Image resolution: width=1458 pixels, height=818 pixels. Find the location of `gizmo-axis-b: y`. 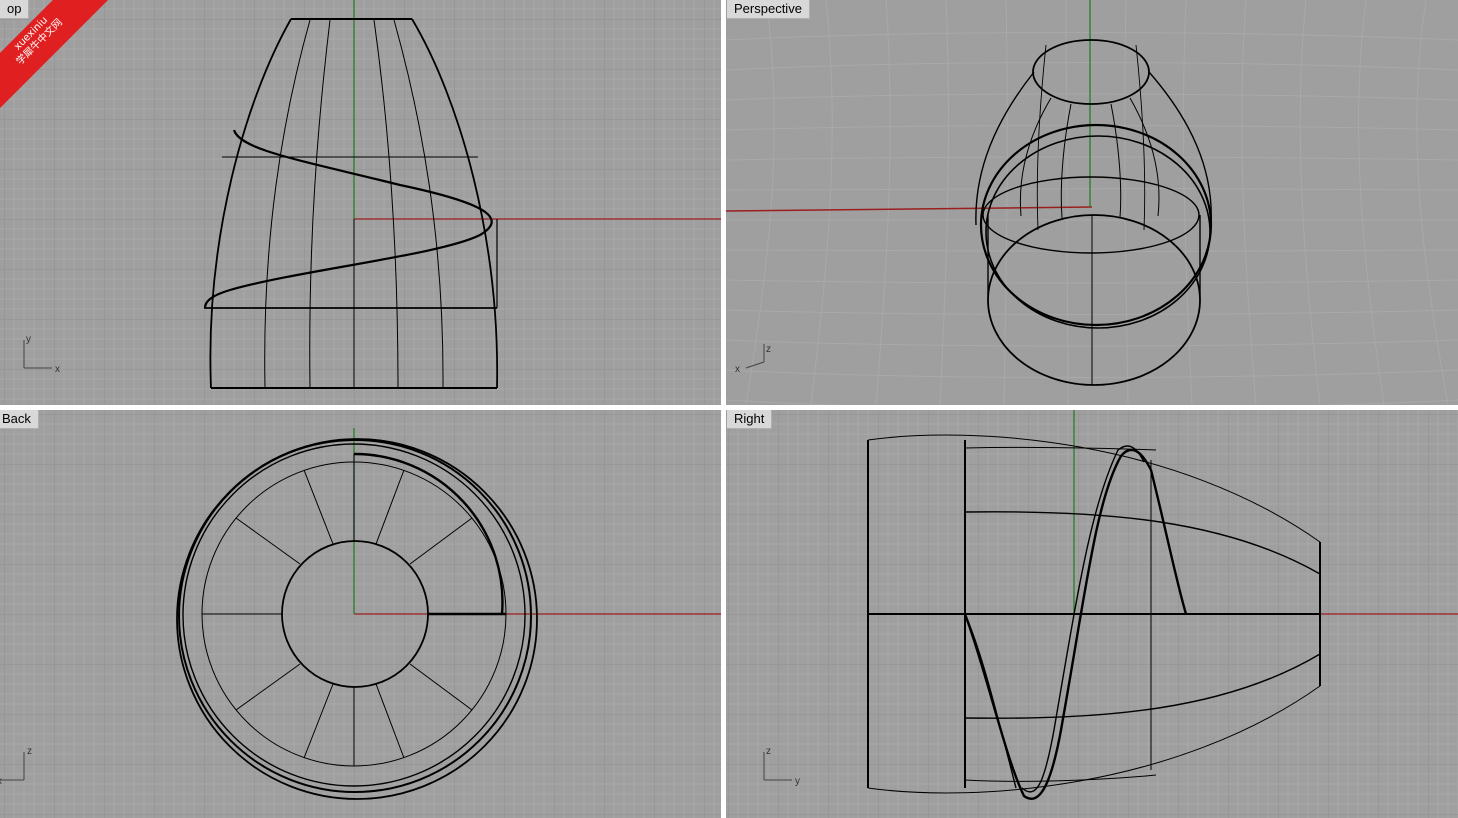

gizmo-axis-b: y is located at coordinates (797, 781).